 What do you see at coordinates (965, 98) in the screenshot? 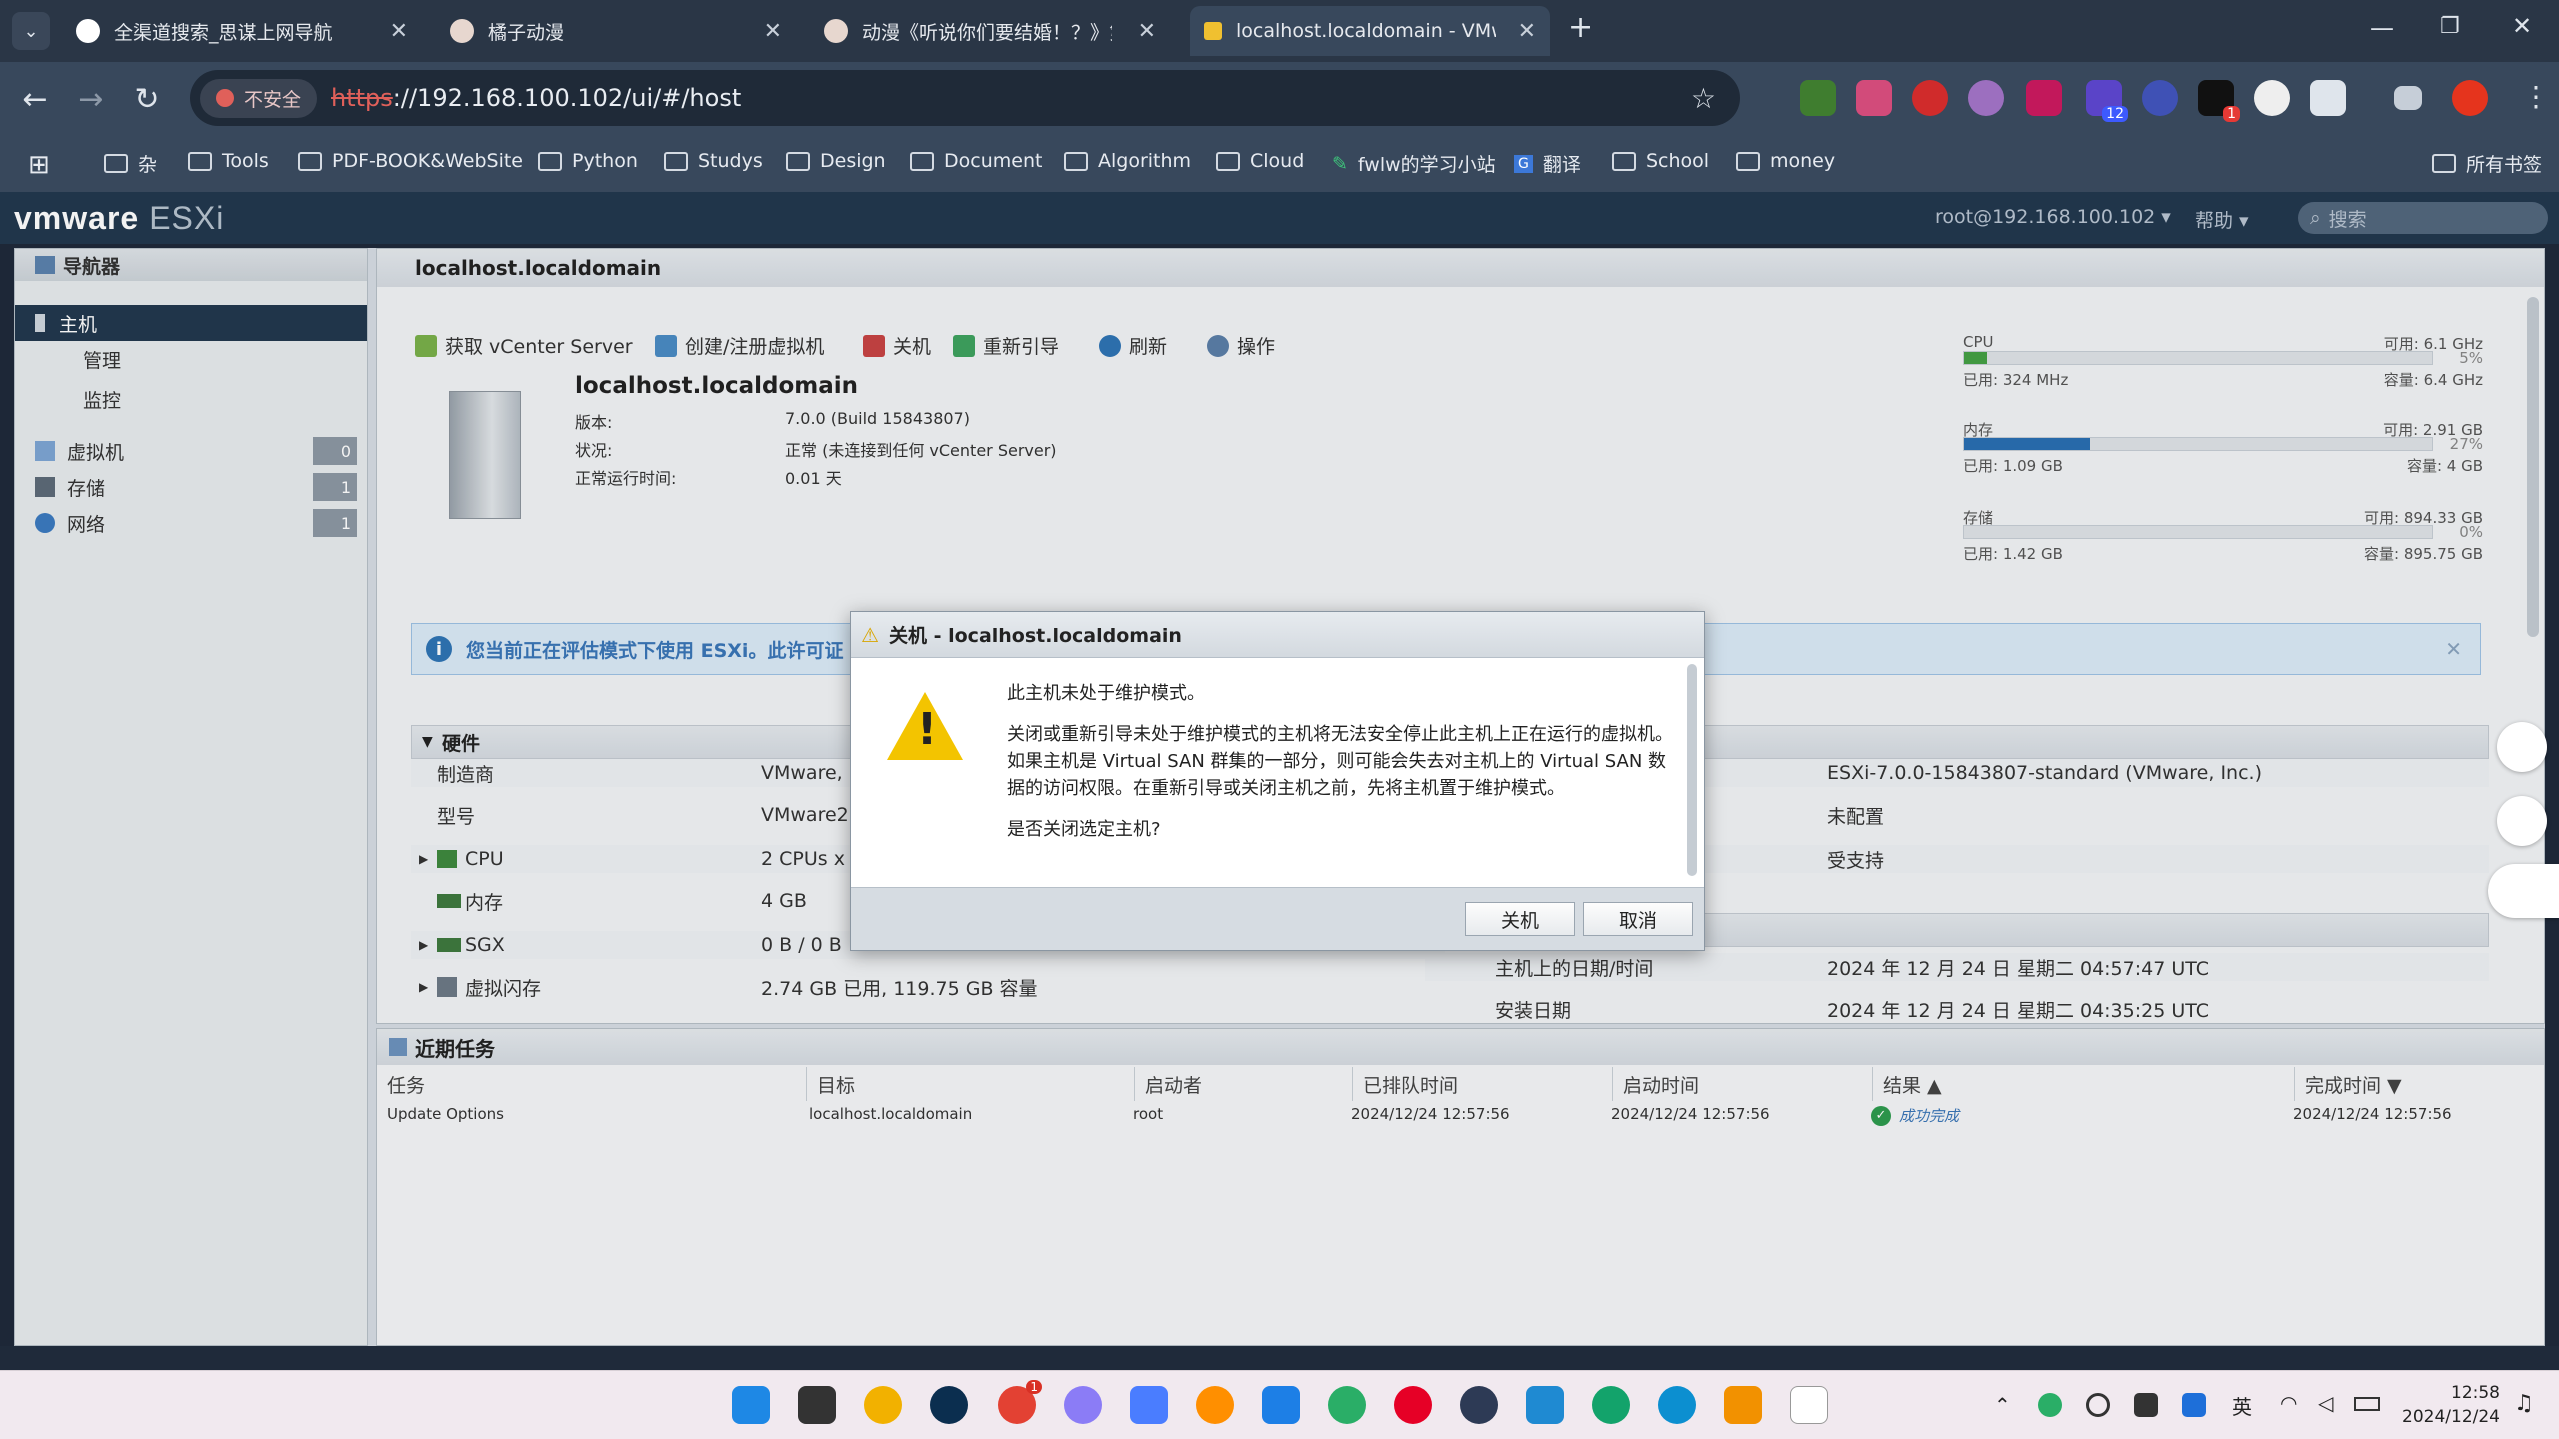
I see `url-omnibox: 不安全 https://192.168.100.102/ui/#/host ☆` at bounding box center [965, 98].